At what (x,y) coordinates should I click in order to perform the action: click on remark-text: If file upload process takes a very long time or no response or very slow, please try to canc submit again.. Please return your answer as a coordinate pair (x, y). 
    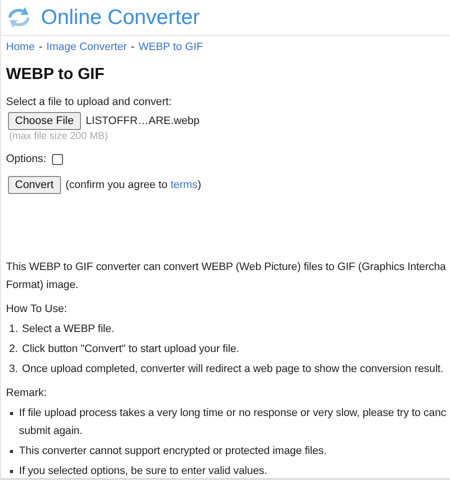
    Looking at the image, I should click on (232, 422).